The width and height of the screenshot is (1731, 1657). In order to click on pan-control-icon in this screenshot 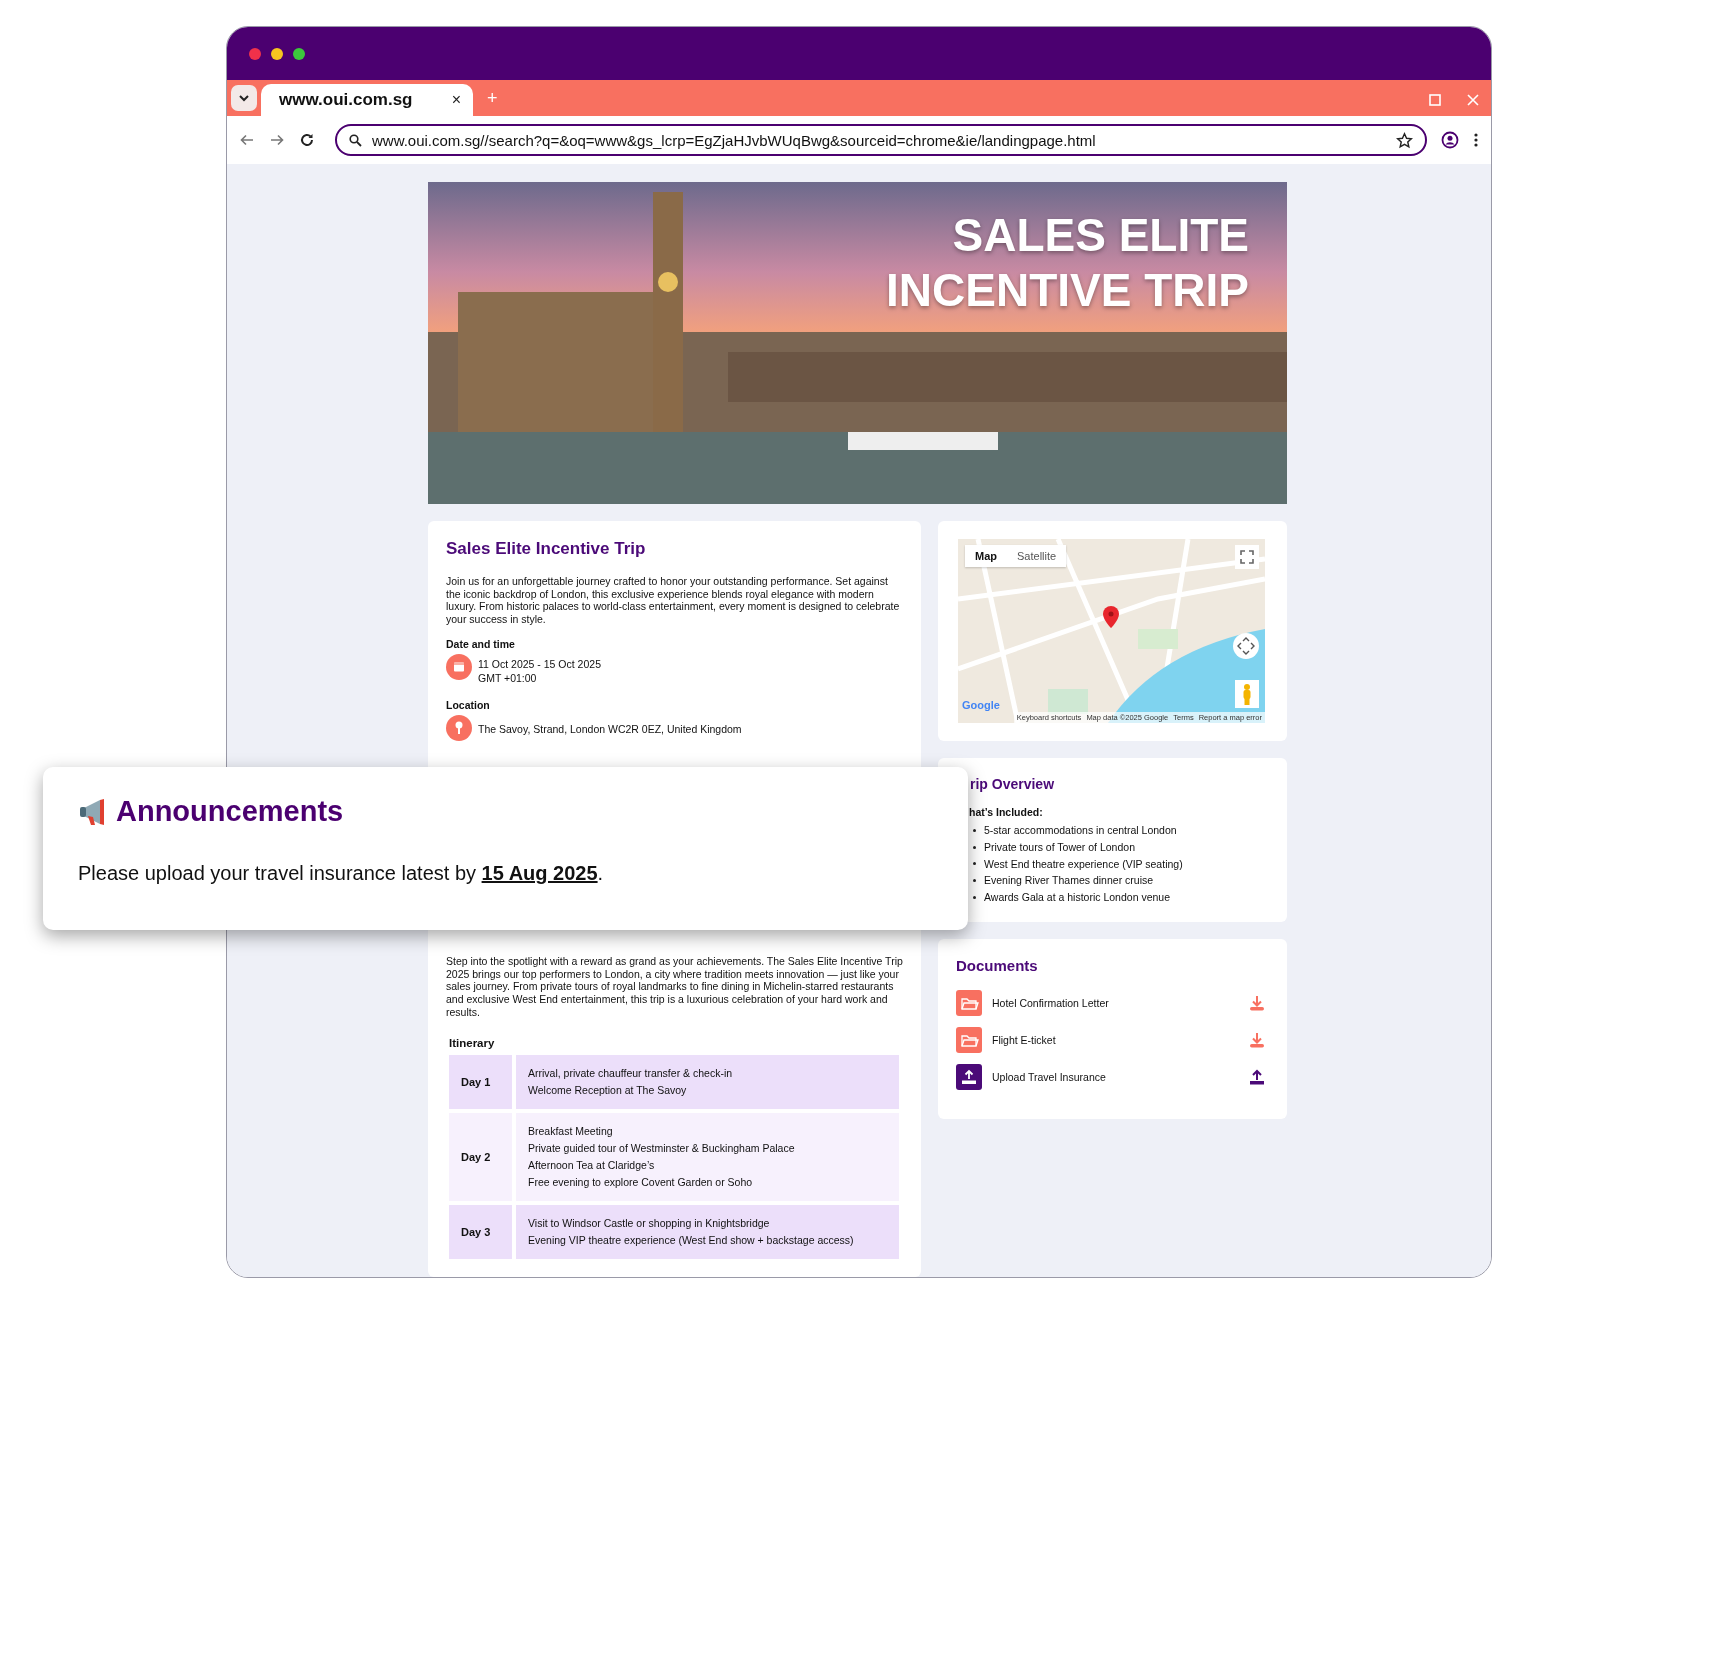, I will do `click(1246, 646)`.